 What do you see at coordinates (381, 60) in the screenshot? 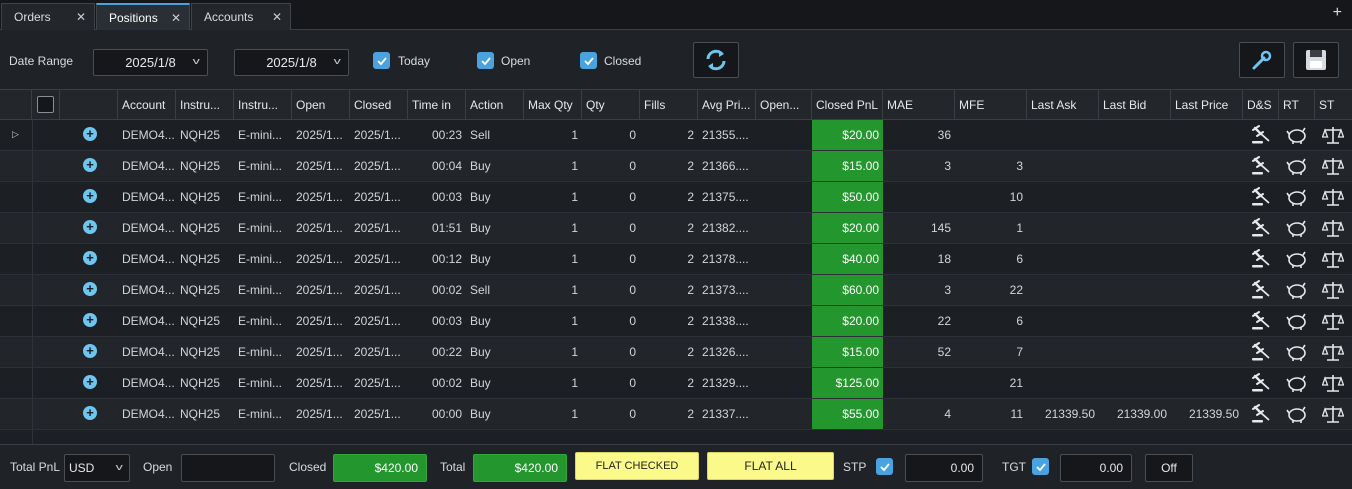
I see `today-checkbox` at bounding box center [381, 60].